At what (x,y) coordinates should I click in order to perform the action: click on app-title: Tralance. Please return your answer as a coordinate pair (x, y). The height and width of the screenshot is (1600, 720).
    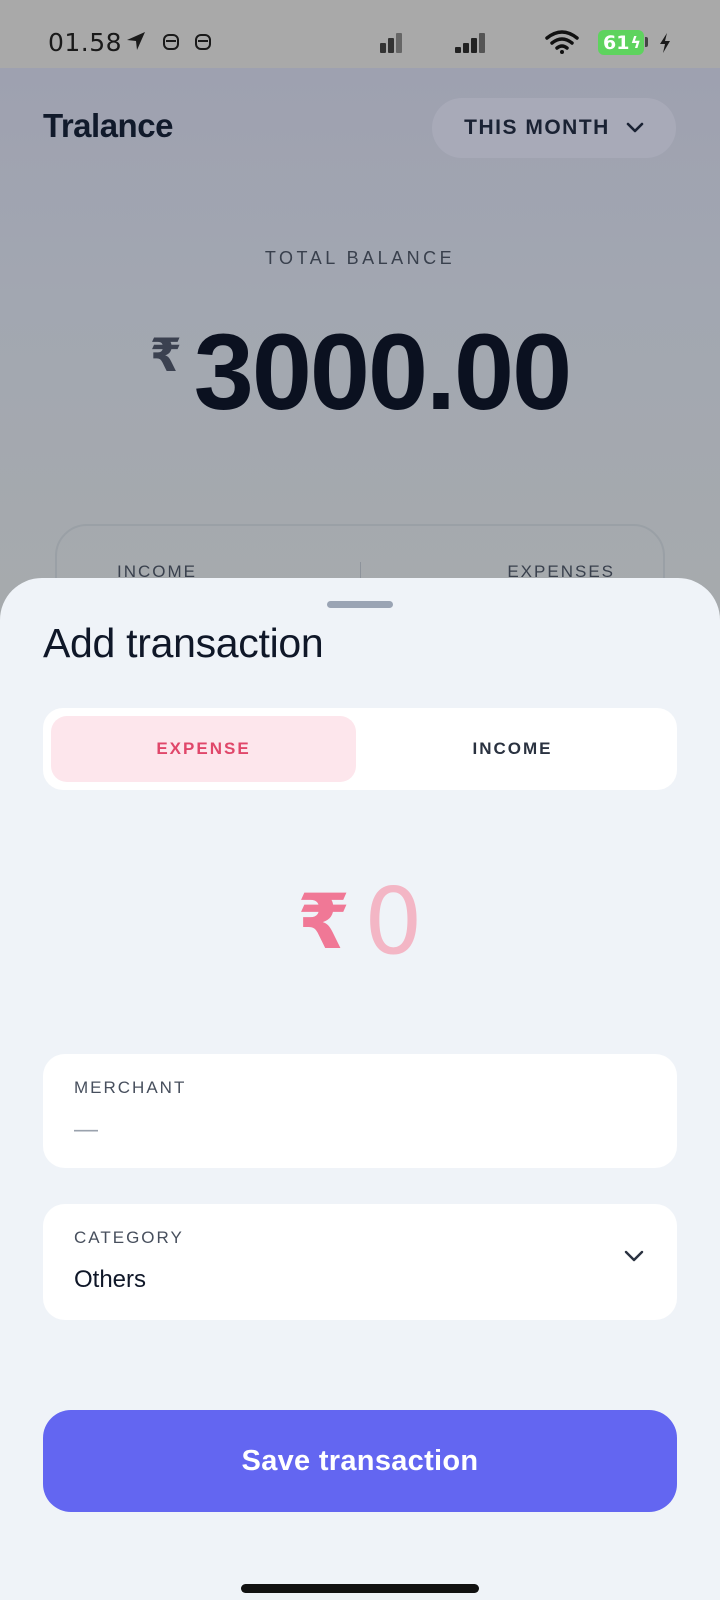
    Looking at the image, I should click on (108, 125).